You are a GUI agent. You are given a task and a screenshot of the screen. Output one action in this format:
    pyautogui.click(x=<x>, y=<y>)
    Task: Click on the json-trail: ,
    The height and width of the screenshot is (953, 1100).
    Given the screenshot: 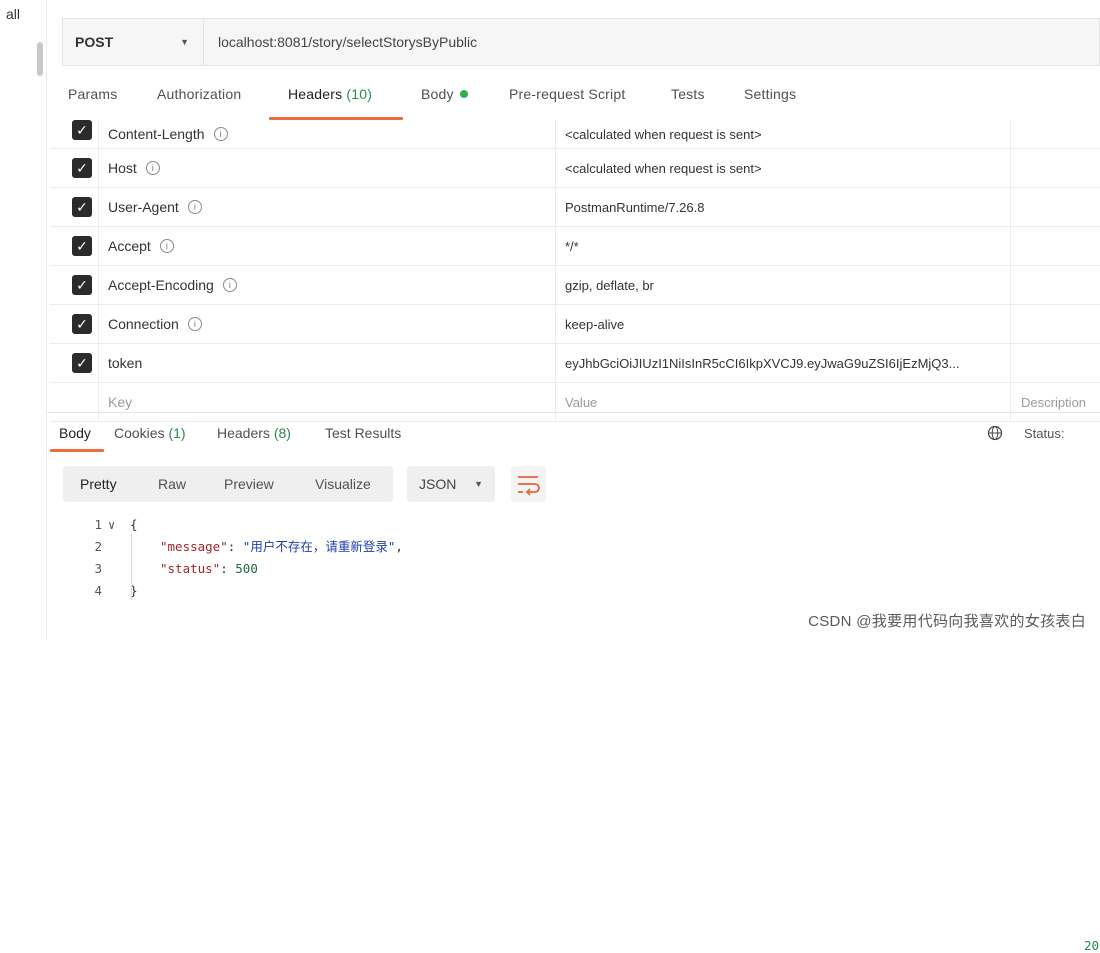 What is the action you would take?
    pyautogui.click(x=399, y=546)
    